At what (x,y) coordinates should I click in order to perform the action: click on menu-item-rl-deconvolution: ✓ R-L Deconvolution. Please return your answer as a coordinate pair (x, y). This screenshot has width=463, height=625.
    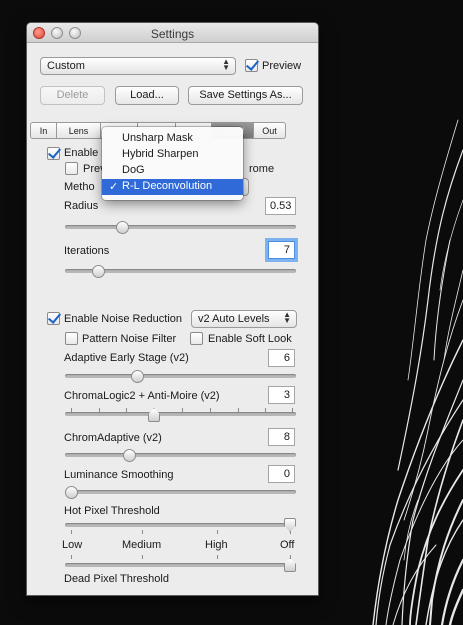
    Looking at the image, I should click on (172, 187).